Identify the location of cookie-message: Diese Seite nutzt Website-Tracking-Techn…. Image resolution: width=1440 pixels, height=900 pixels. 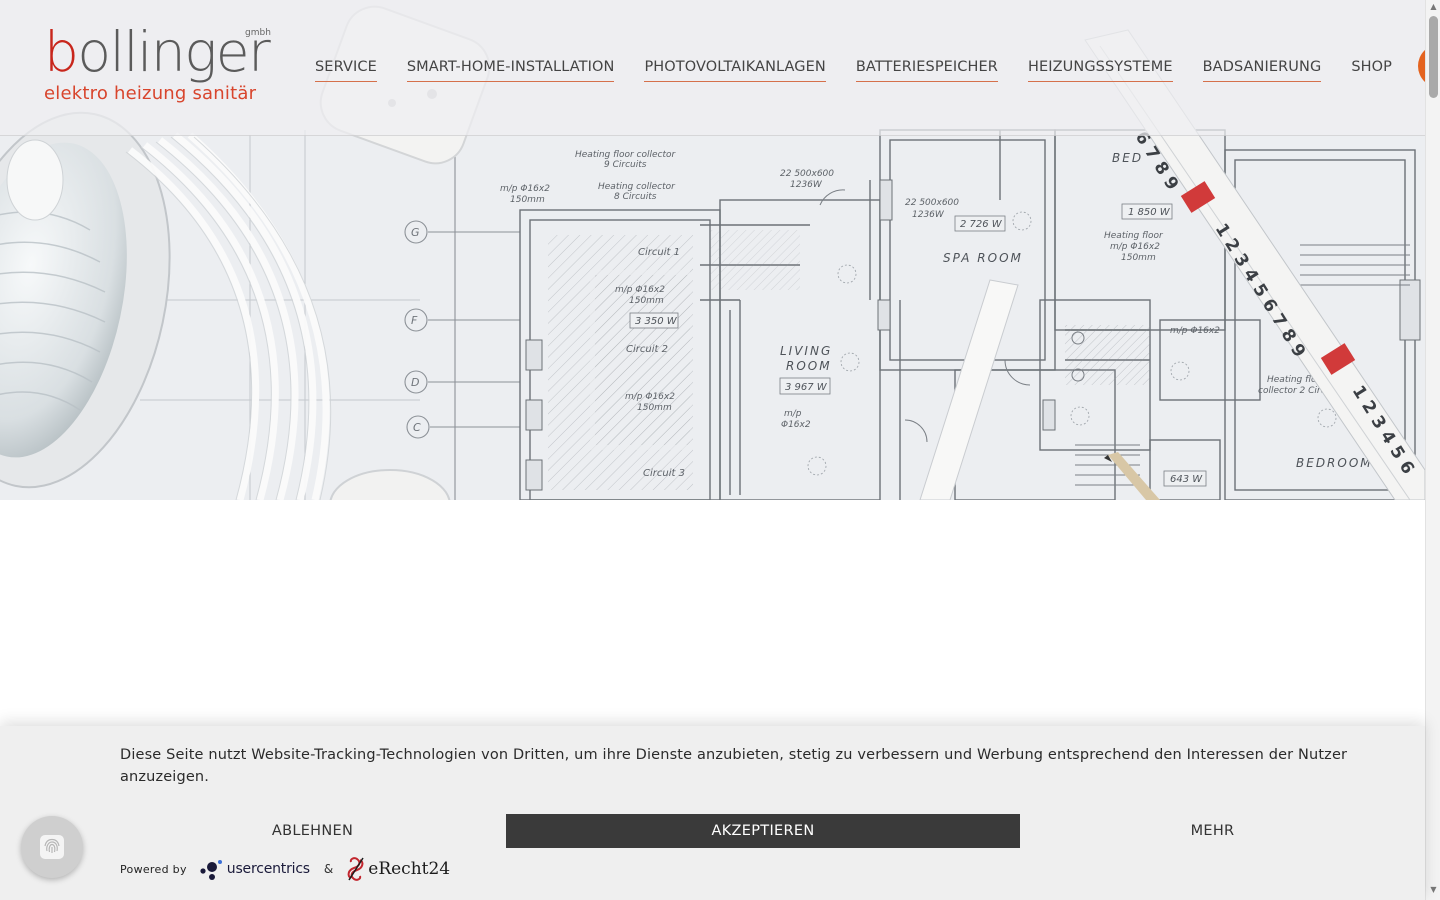
(734, 766).